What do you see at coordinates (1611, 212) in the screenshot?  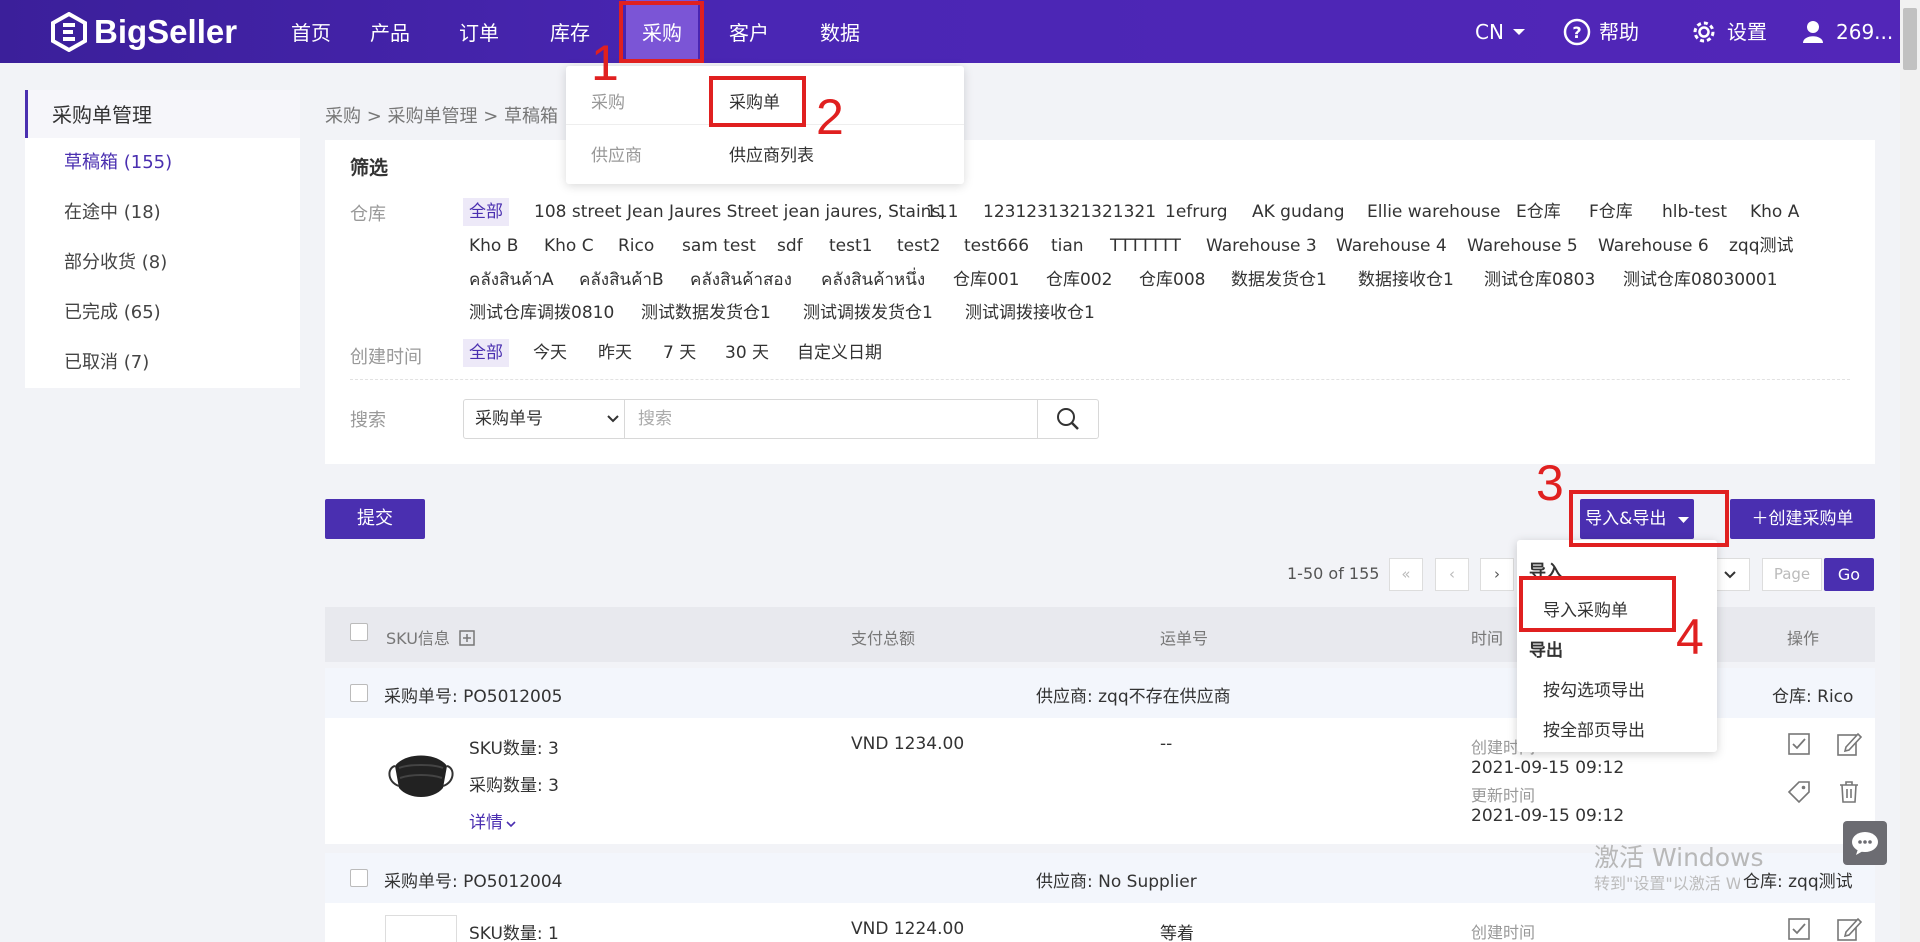 I see `warehouse-chip: F仓库` at bounding box center [1611, 212].